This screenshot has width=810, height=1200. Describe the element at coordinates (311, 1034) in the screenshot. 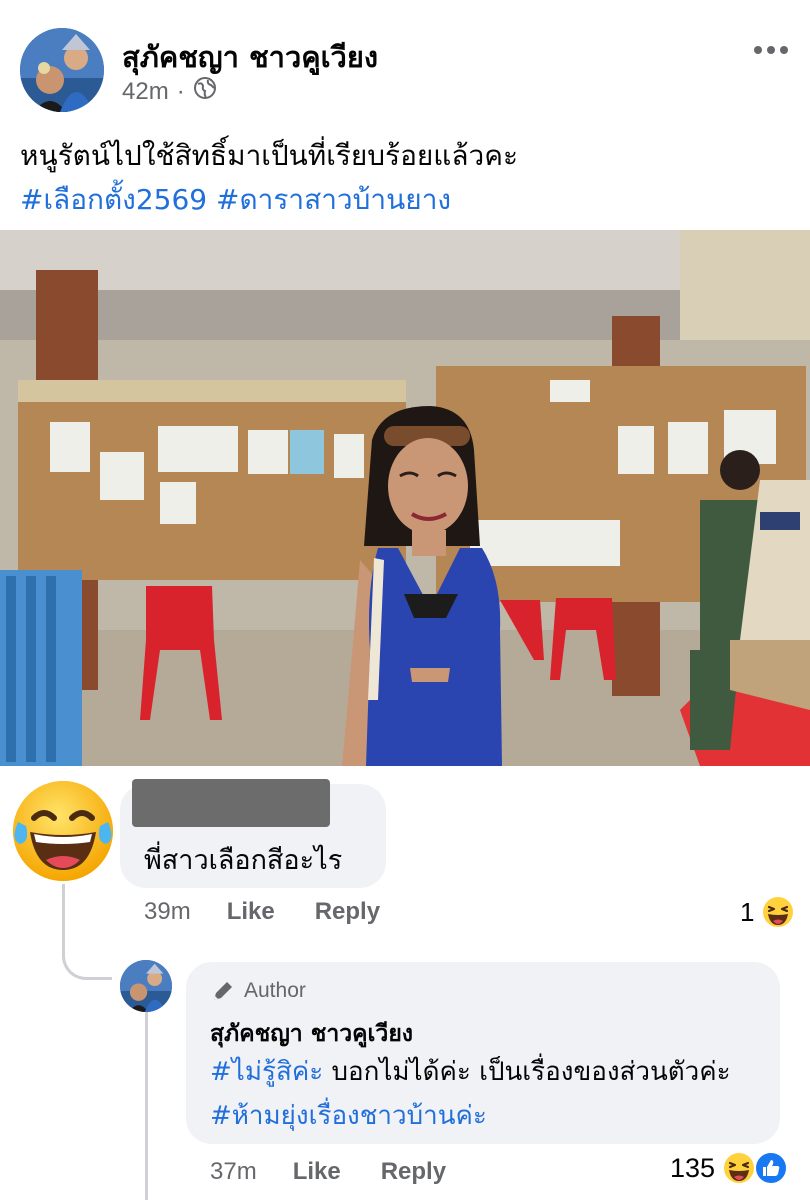

I see `reply-author-name: สุภัคชญา ชาวคูเวียง` at that location.